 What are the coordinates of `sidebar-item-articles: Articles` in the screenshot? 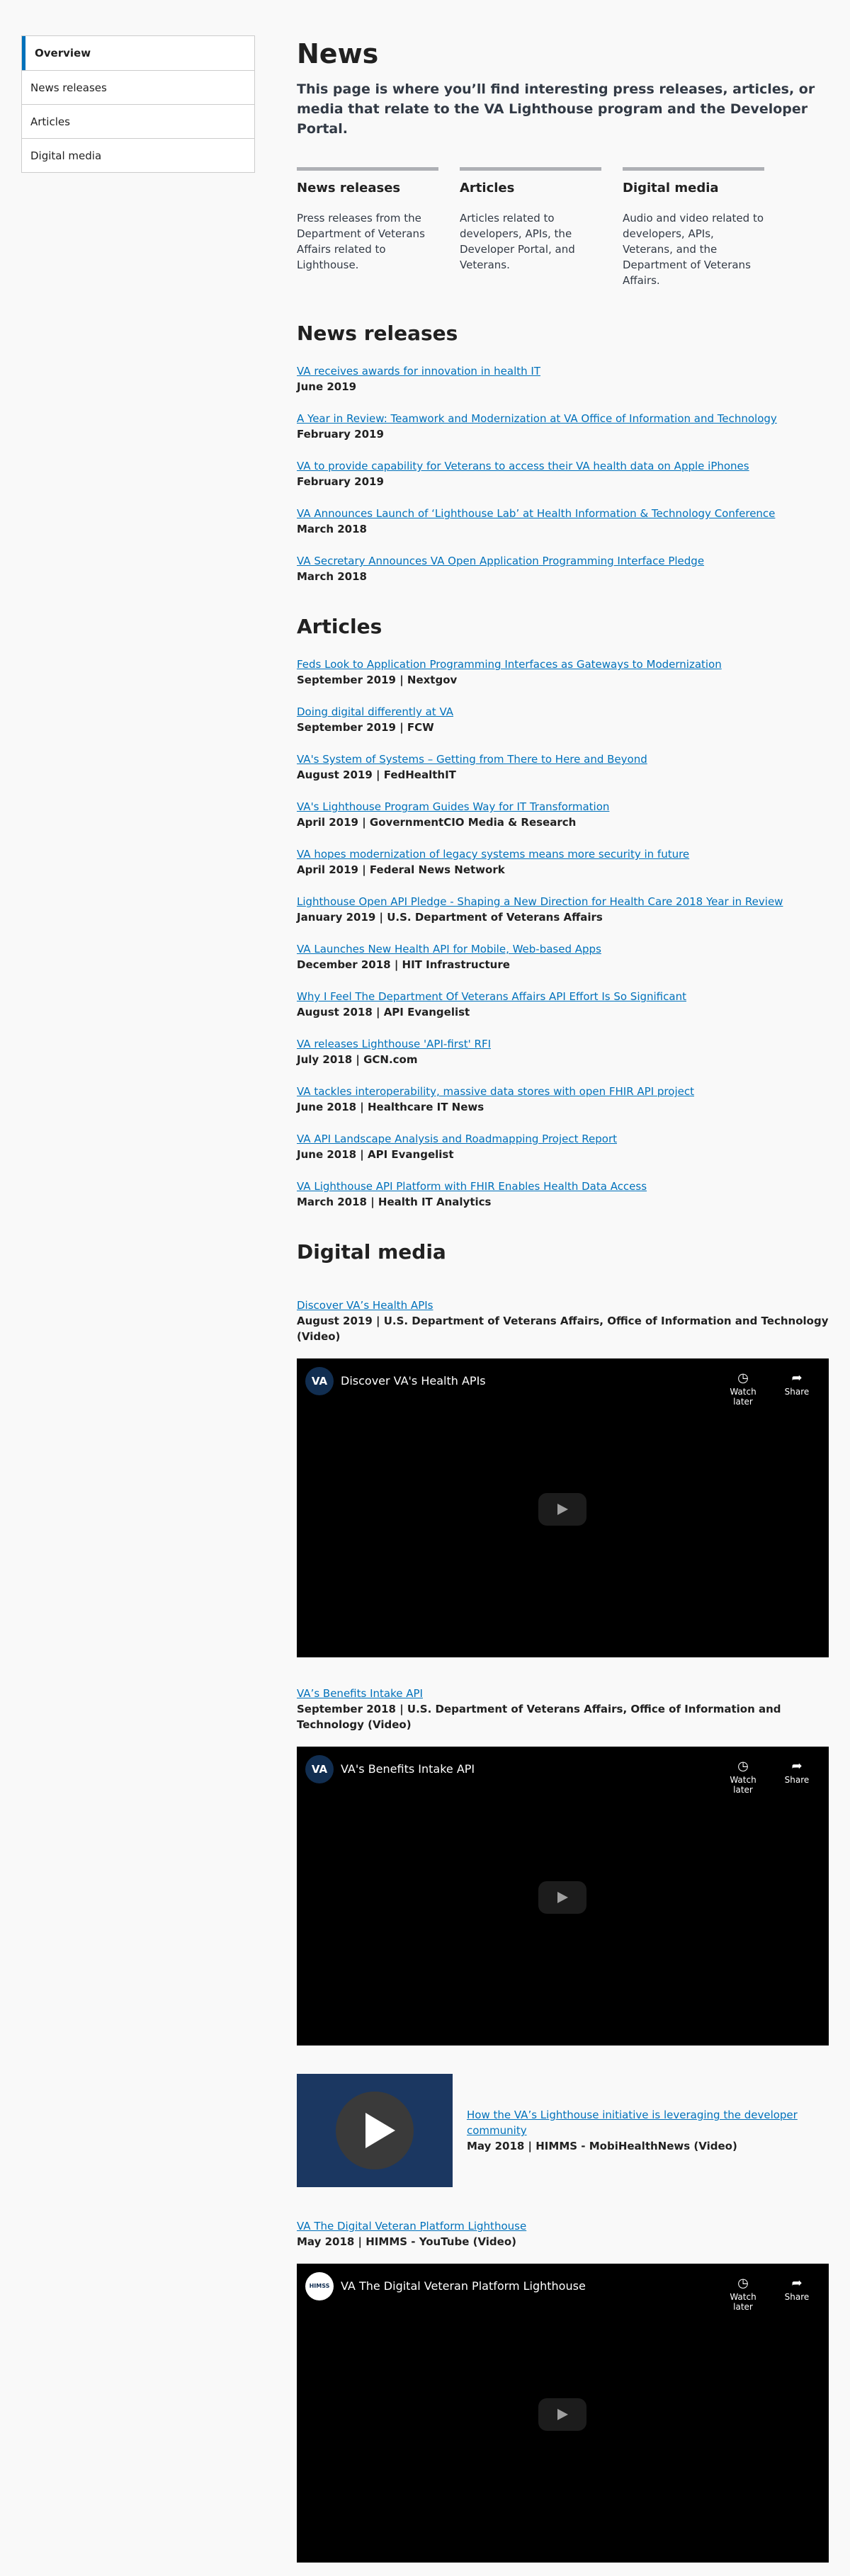 It's located at (138, 121).